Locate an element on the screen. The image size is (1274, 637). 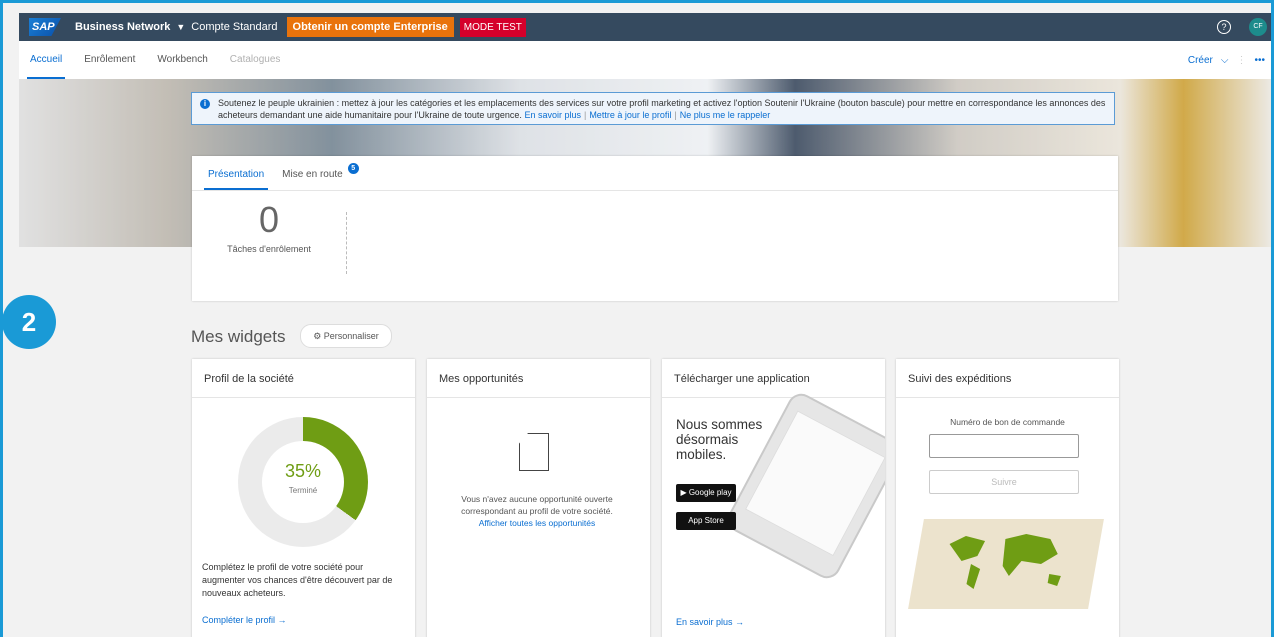
update-profile-link: Mettre à jour le profil is located at coordinates (630, 115).